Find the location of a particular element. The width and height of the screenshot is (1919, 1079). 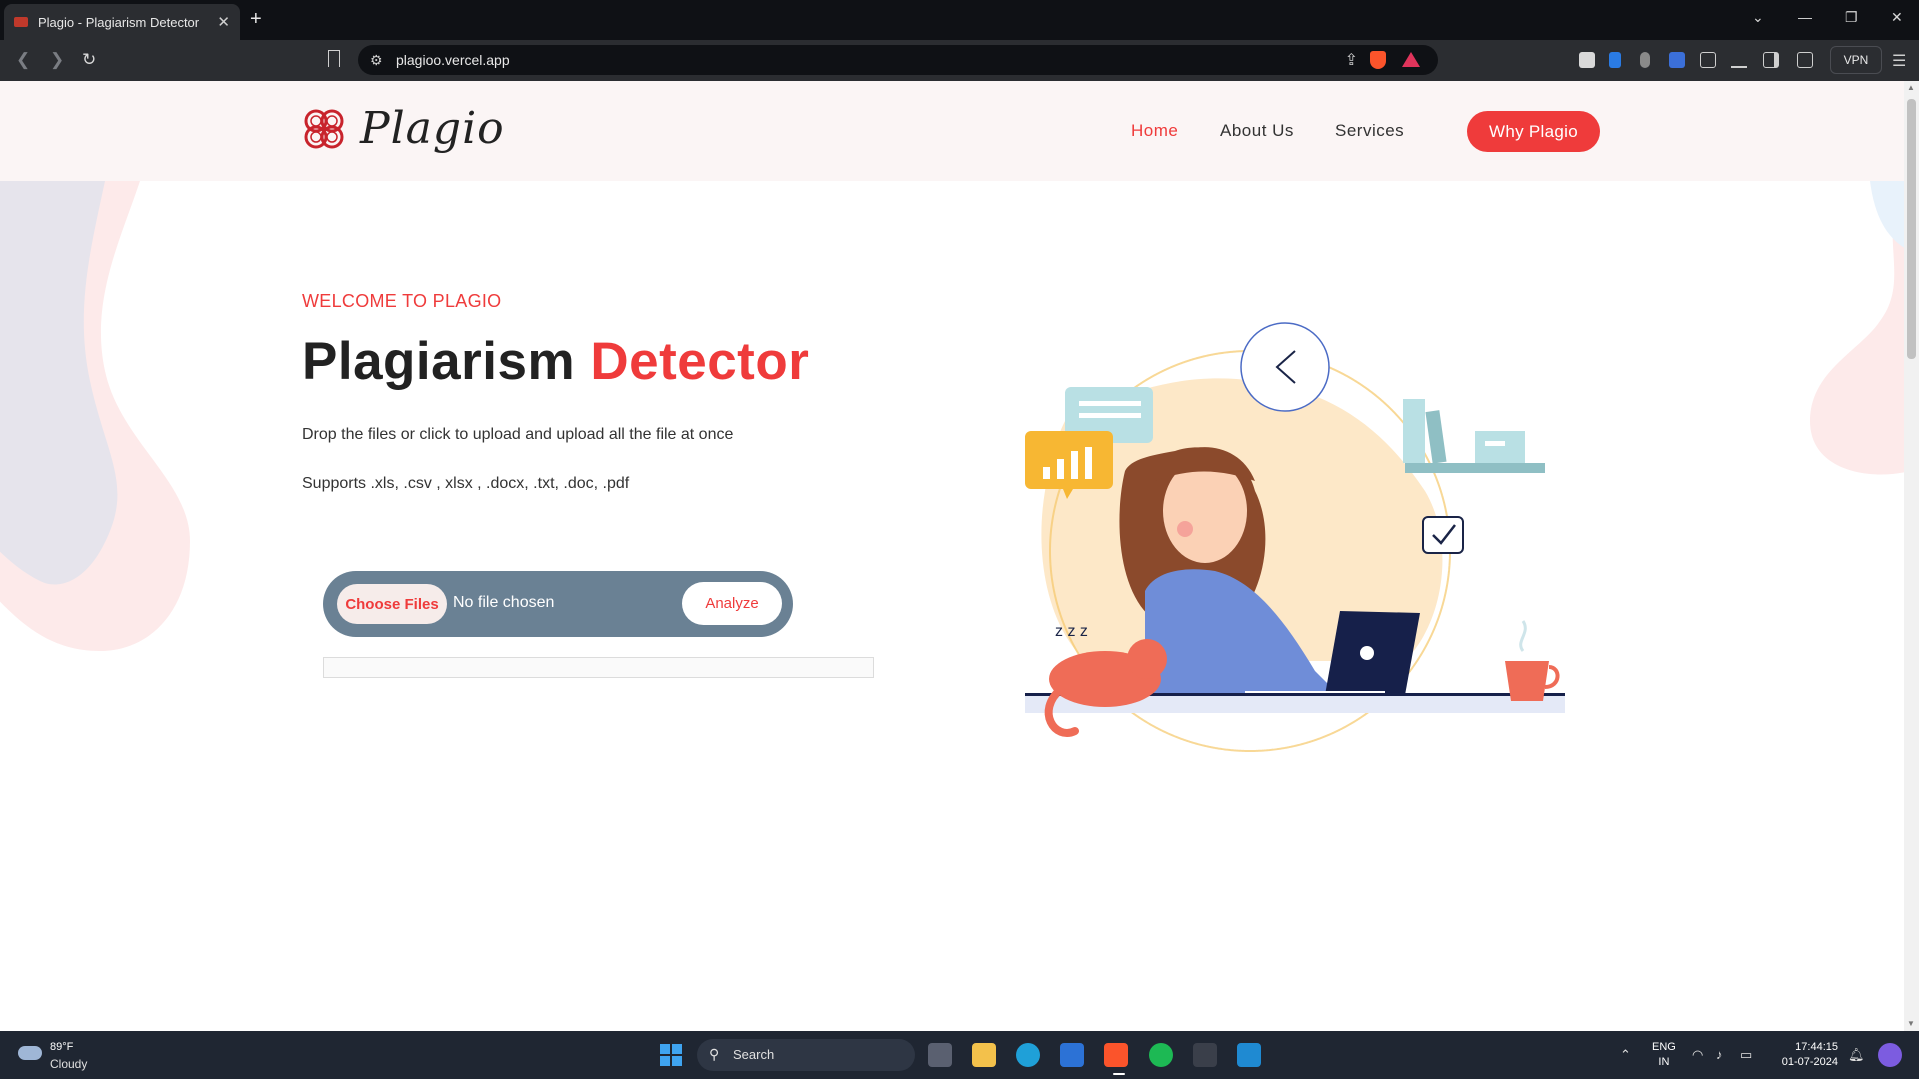

coffee-cup-icon is located at coordinates (1527, 681).